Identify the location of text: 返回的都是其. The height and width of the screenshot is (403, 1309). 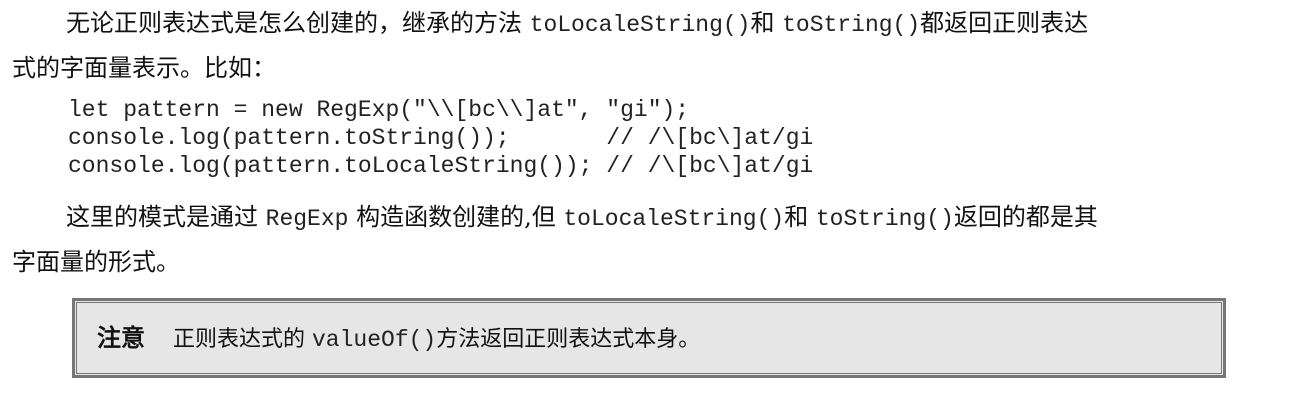
(1025, 217).